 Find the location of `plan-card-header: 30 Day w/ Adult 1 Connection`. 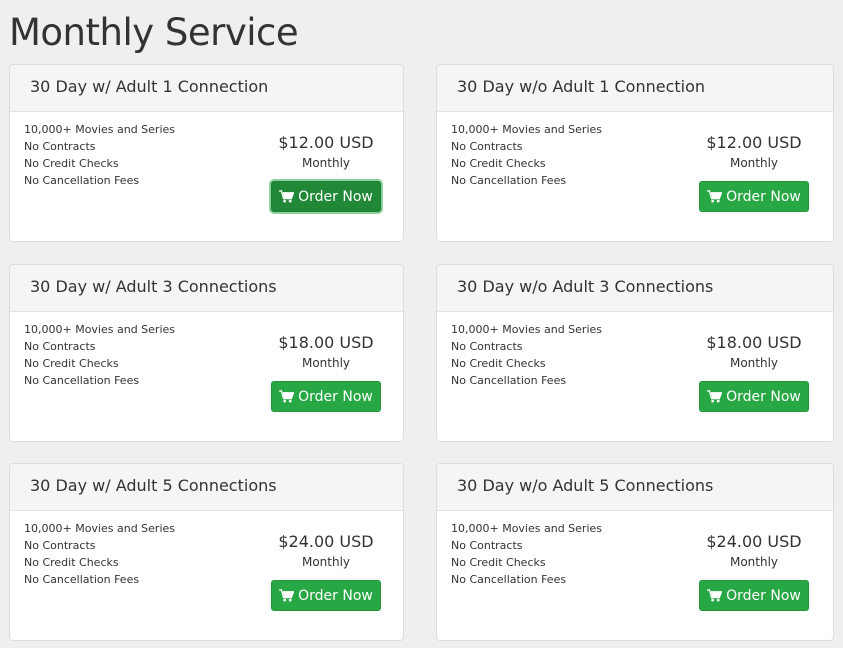

plan-card-header: 30 Day w/ Adult 1 Connection is located at coordinates (206, 88).